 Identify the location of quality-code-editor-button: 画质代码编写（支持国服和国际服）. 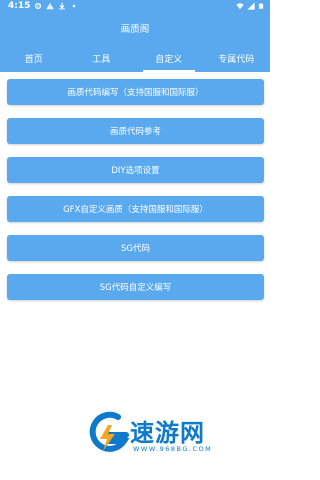
(135, 92).